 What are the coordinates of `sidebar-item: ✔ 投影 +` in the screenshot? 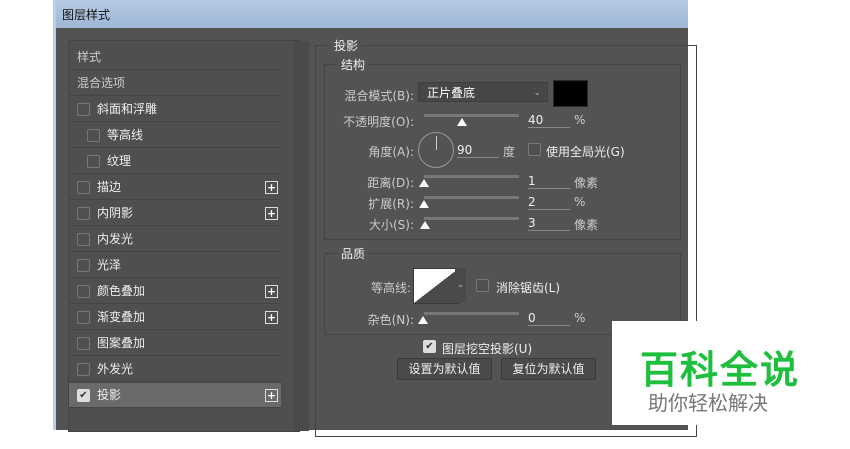 It's located at (175, 395).